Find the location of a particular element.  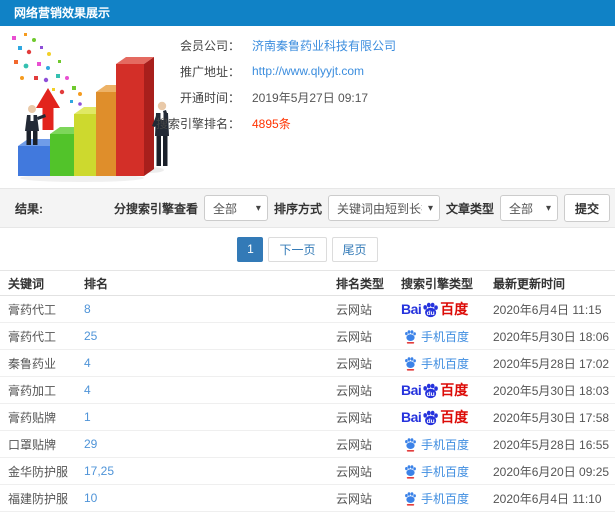

submit-button: 提交 is located at coordinates (586, 208).